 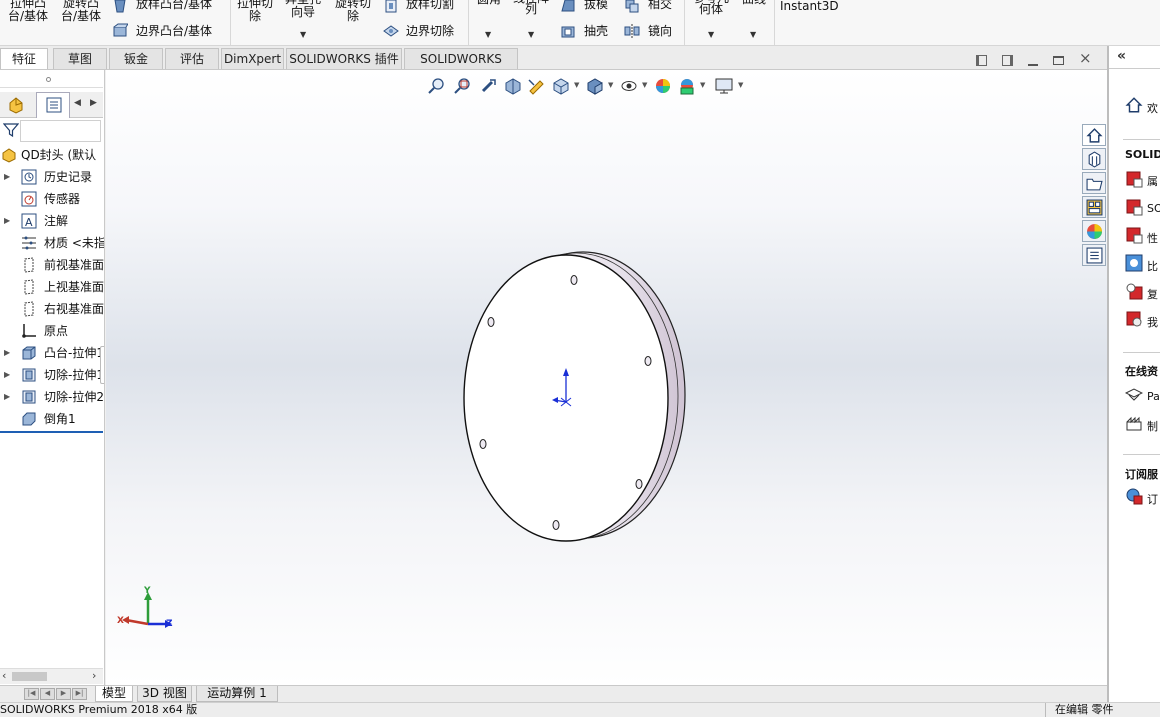 I want to click on linear-pattern-button: 线性阵列, so click(x=531, y=7).